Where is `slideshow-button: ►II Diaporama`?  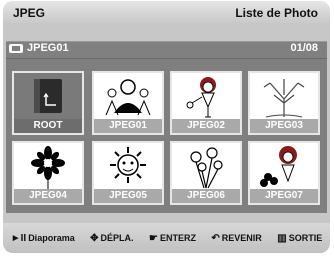 slideshow-button: ►II Diaporama is located at coordinates (43, 238).